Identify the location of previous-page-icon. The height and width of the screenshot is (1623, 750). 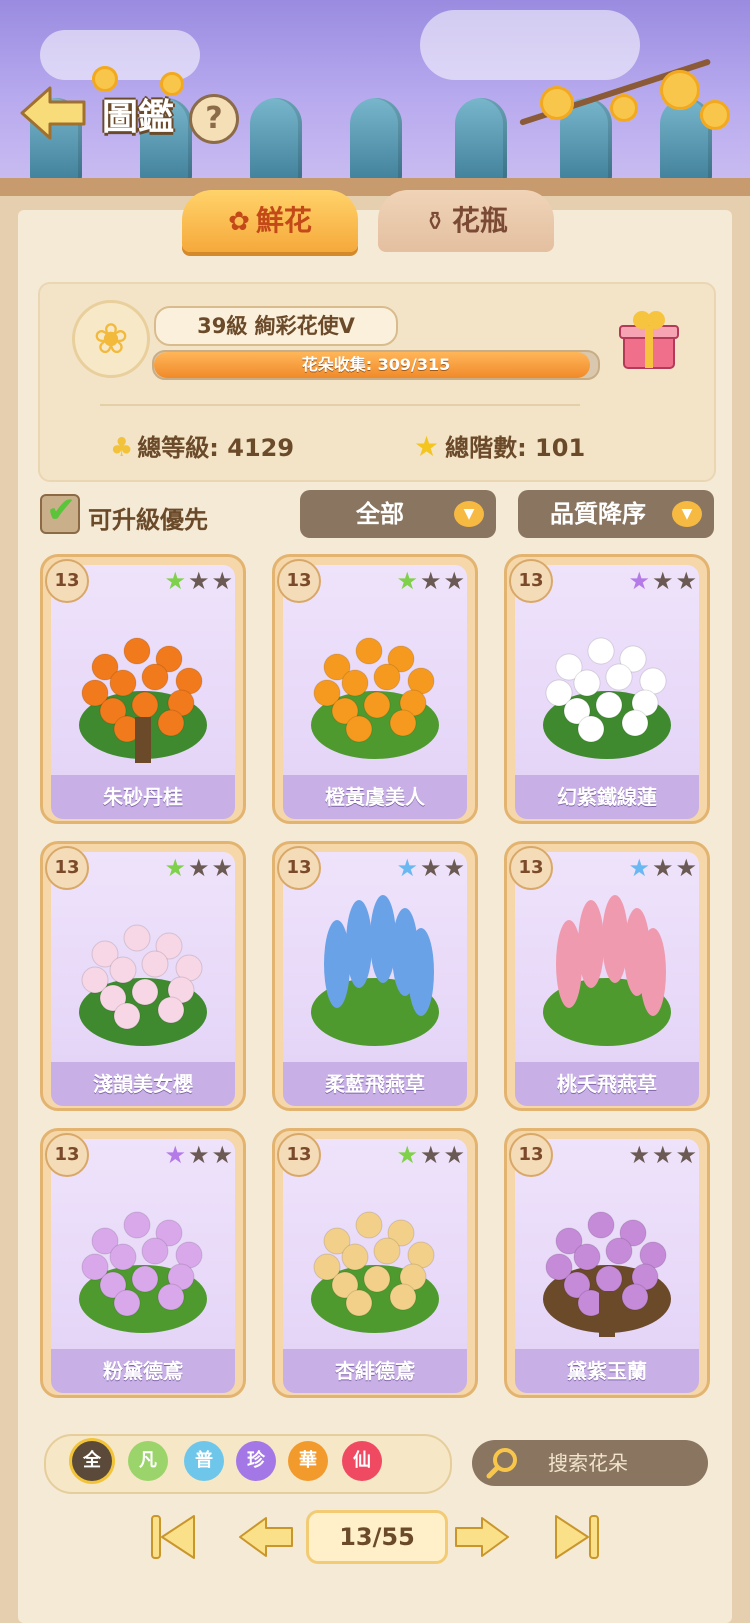
(266, 1537).